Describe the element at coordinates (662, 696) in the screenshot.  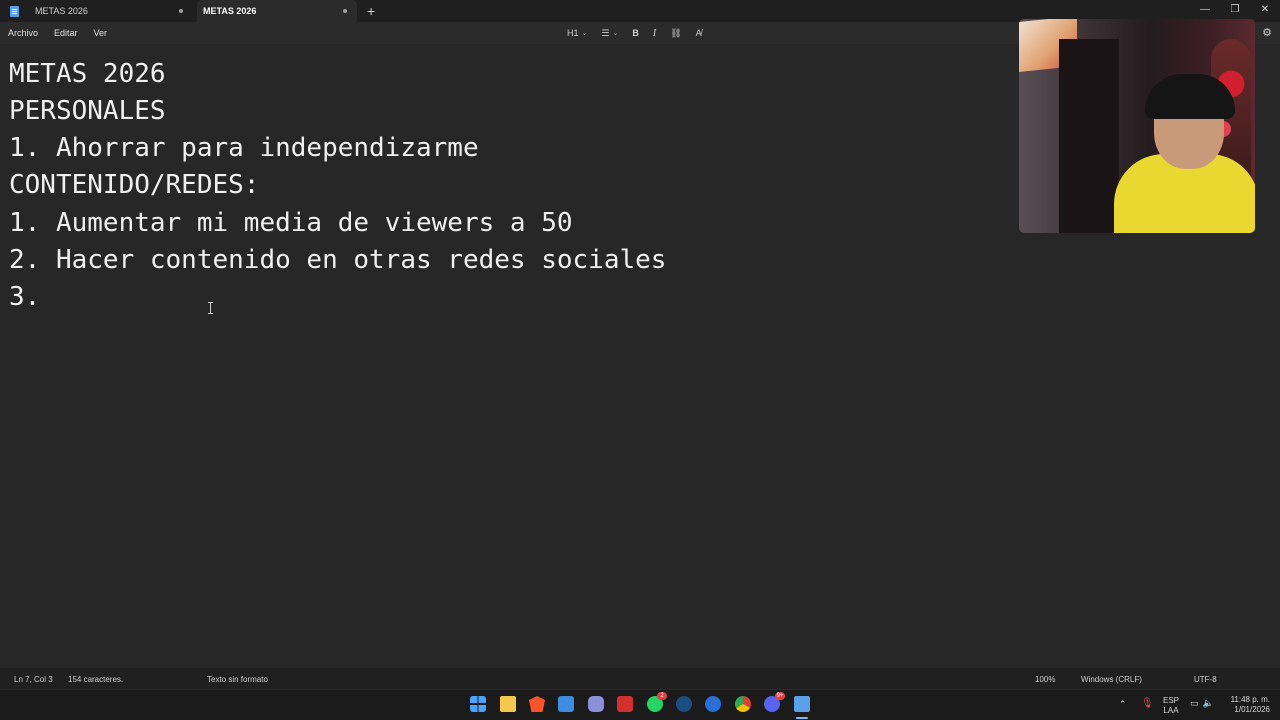
I see `whatsapp-badge: 2` at that location.